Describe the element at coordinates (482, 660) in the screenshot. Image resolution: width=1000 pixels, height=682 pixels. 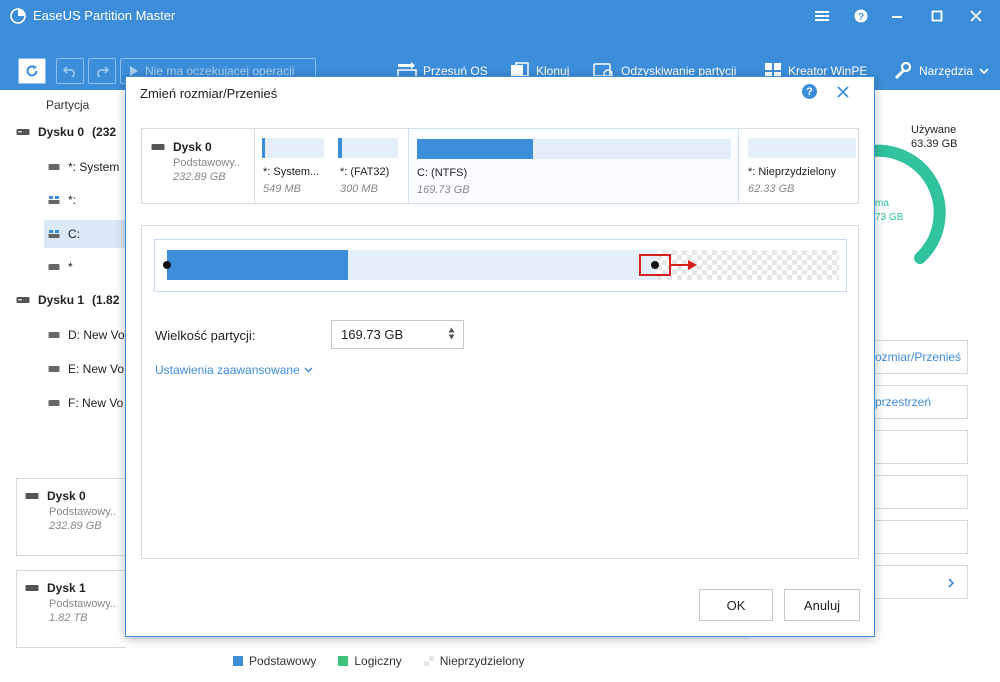
I see `legend-label: Nieprzydzielony` at that location.